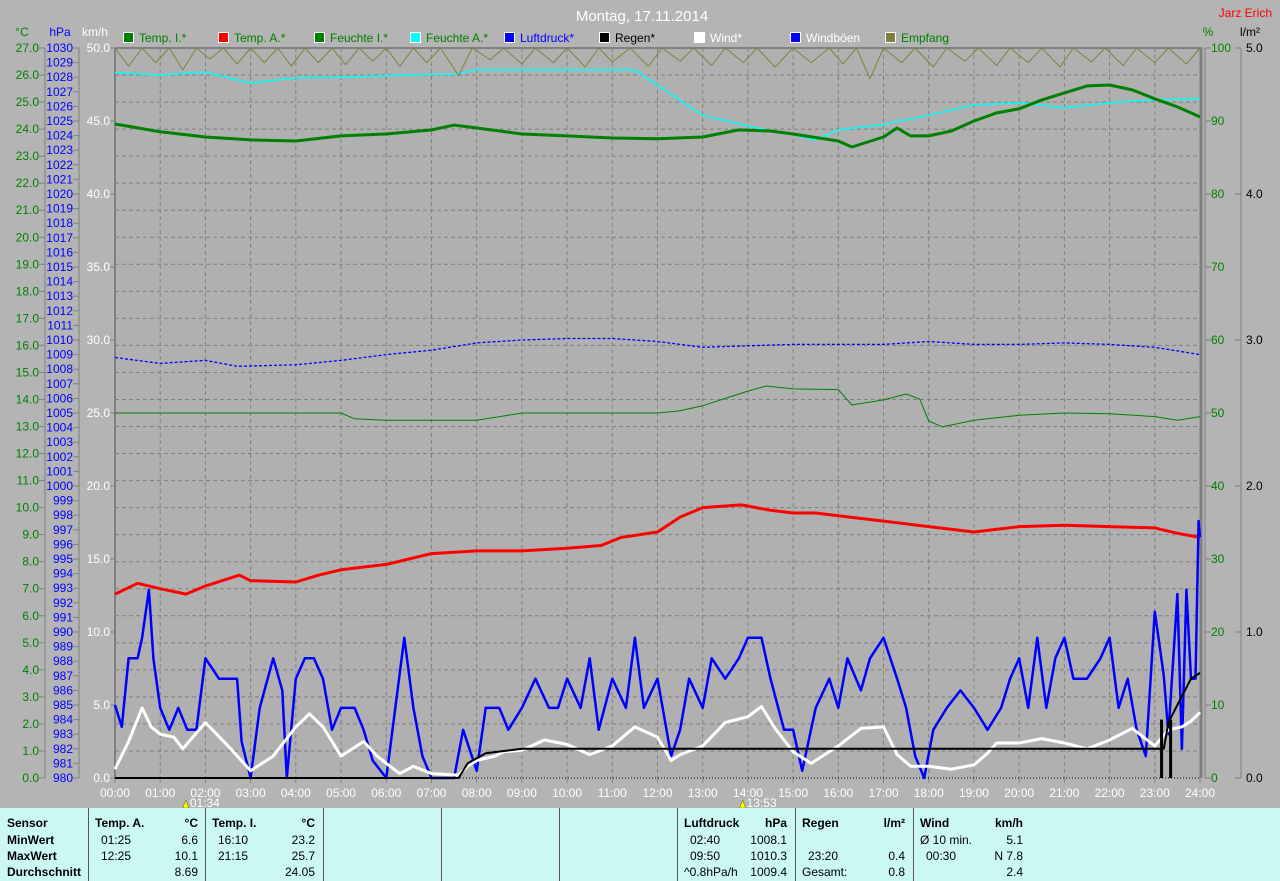  What do you see at coordinates (22, 32) in the screenshot?
I see `celsius-axis-title: °C` at bounding box center [22, 32].